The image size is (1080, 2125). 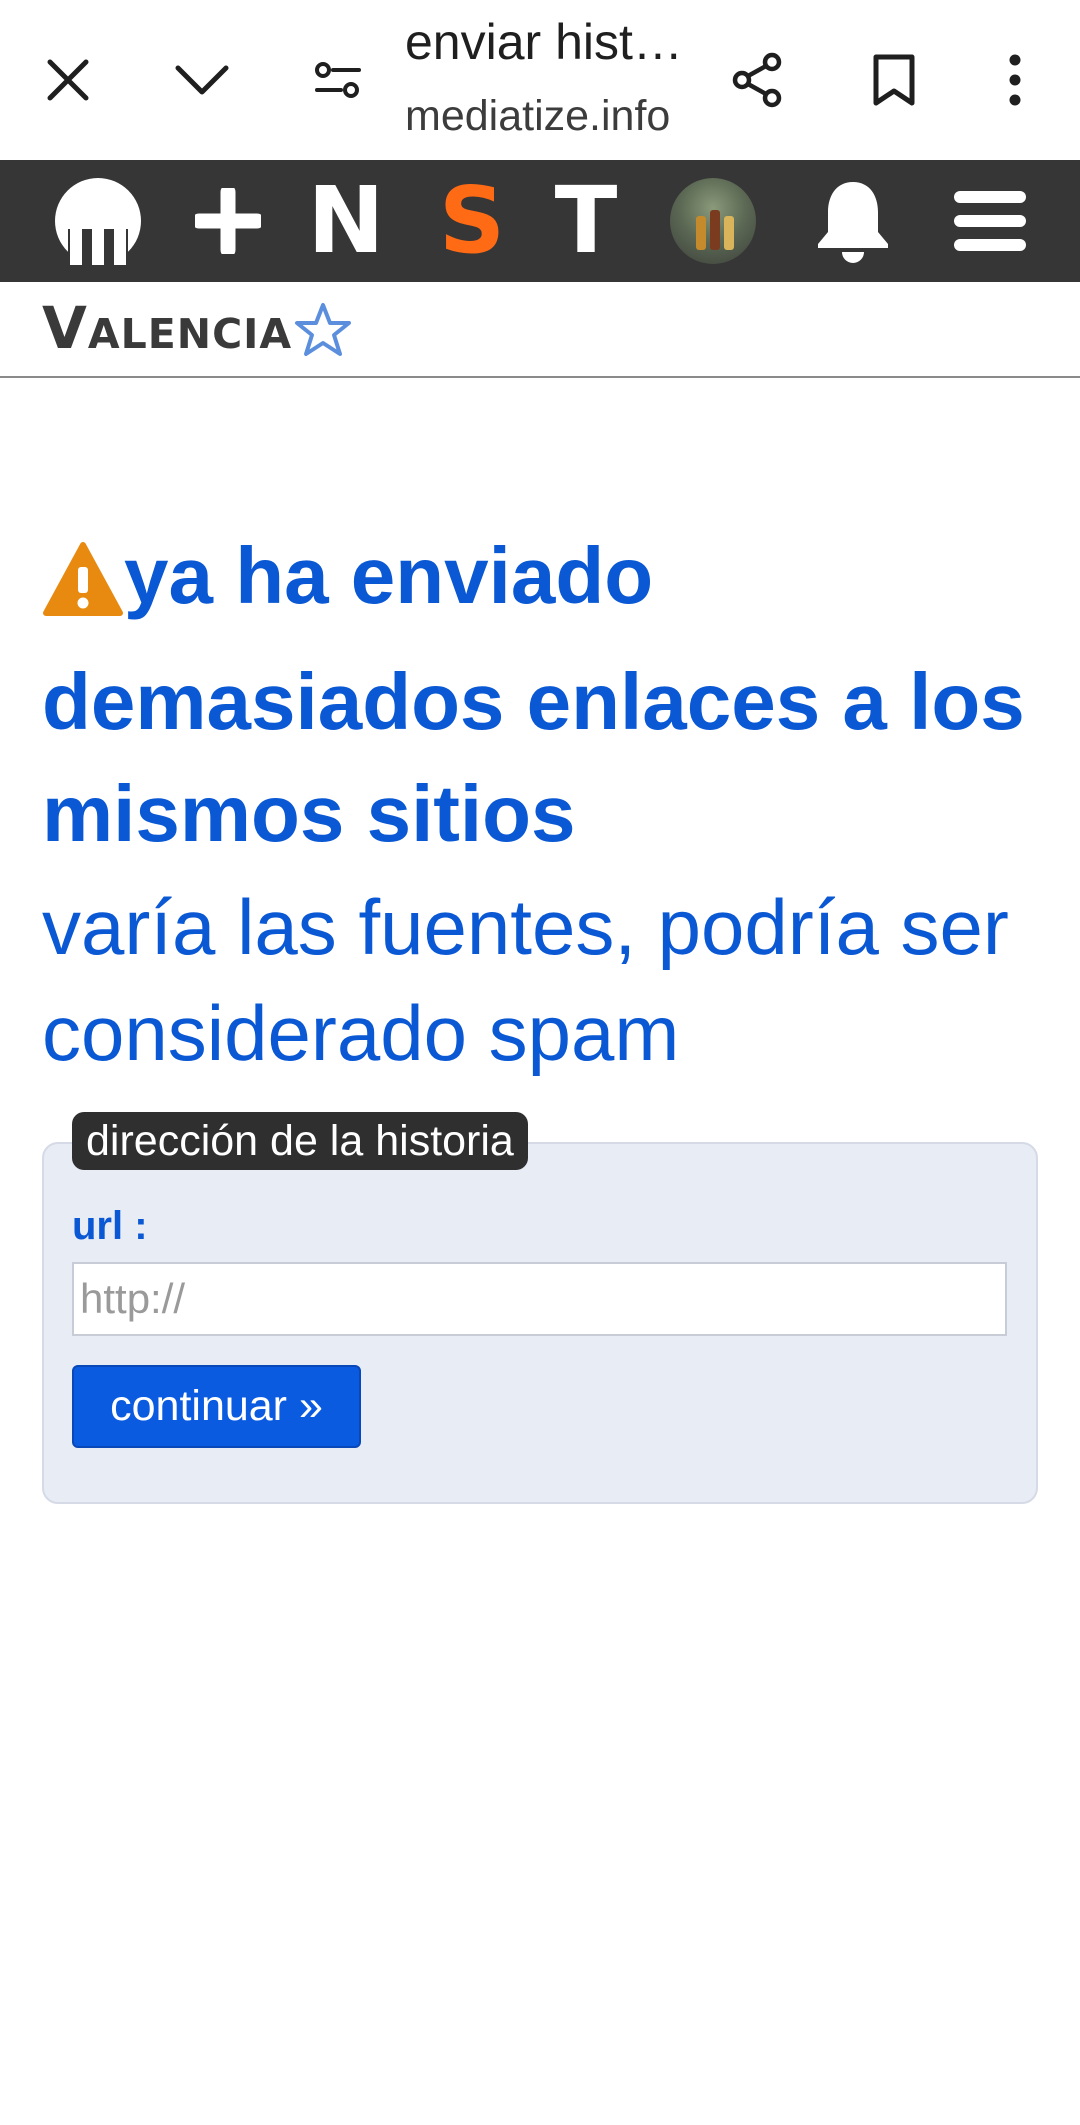 I want to click on browser-toolbar: enviar historia mediatize.info, so click(x=540, y=80).